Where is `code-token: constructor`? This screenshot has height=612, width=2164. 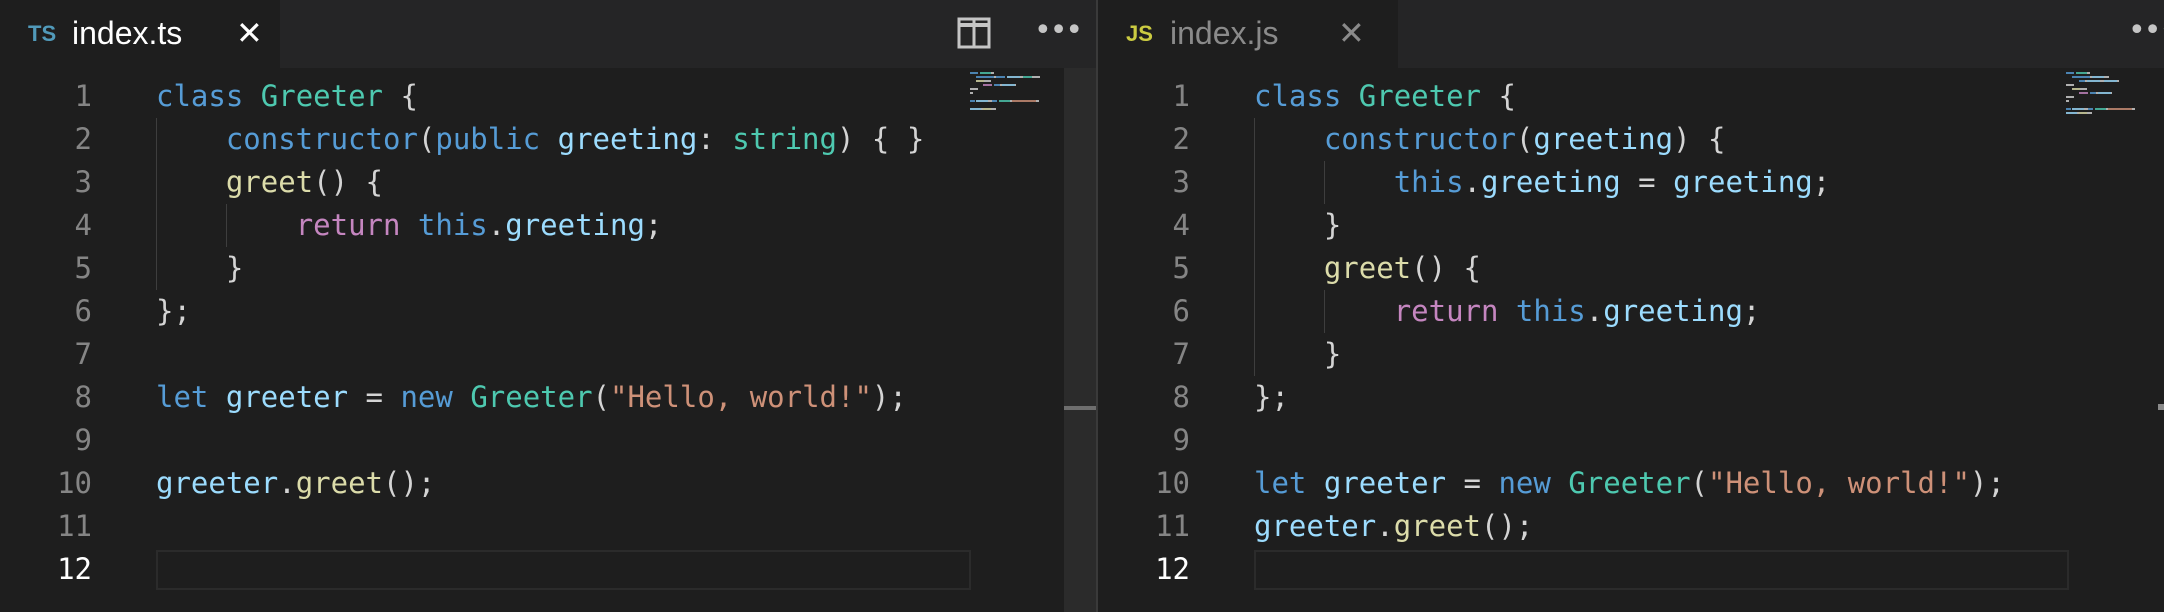 code-token: constructor is located at coordinates (1419, 139).